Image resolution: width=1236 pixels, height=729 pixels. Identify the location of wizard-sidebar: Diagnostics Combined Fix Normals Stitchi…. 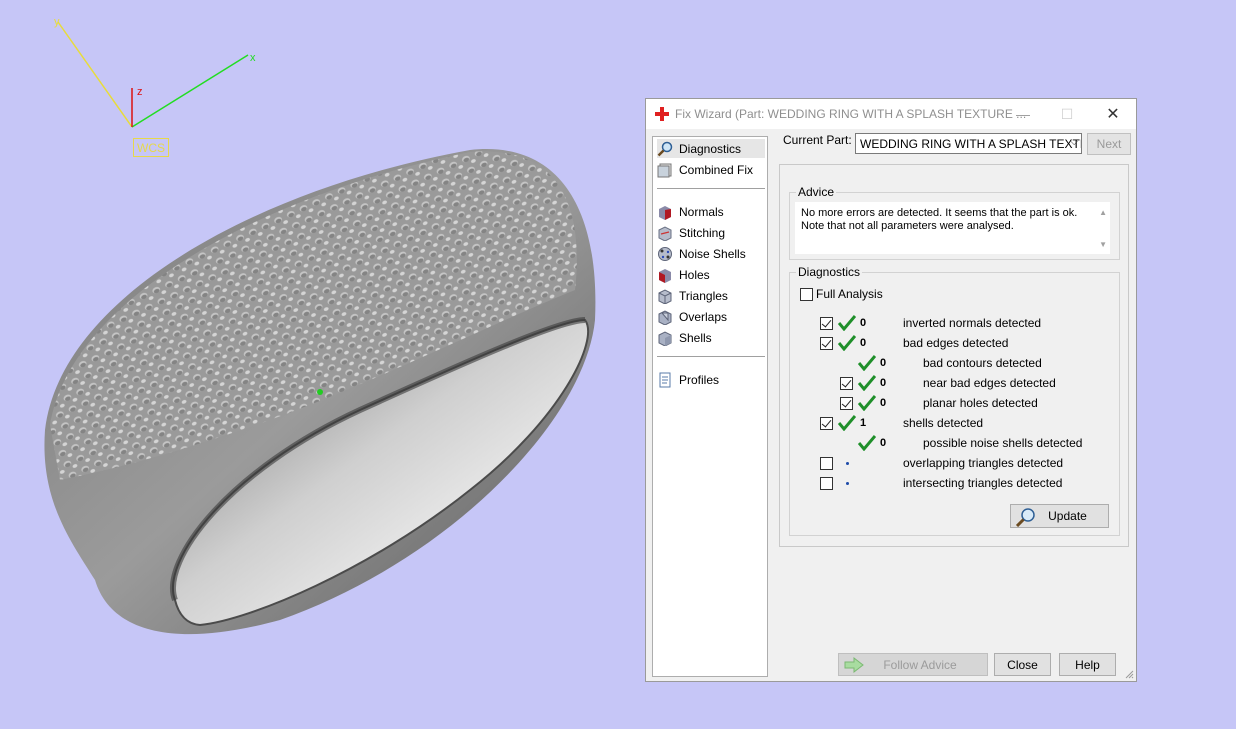
(710, 406).